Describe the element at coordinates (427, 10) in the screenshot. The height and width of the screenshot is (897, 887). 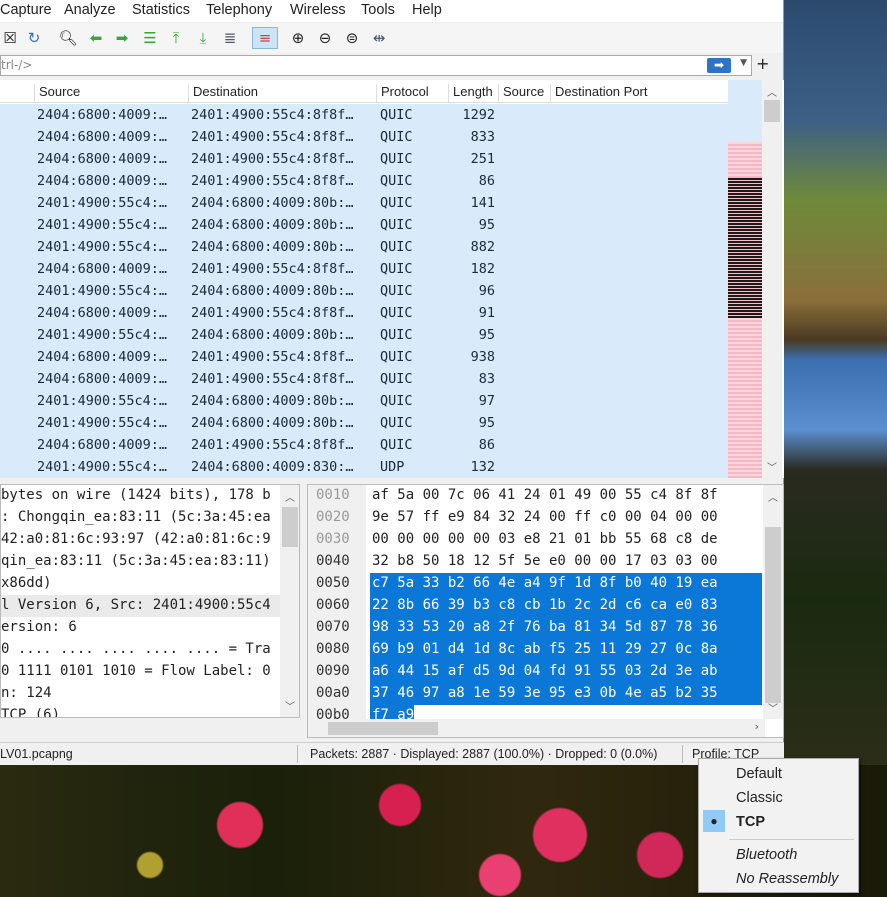
I see `menu-help: Help` at that location.